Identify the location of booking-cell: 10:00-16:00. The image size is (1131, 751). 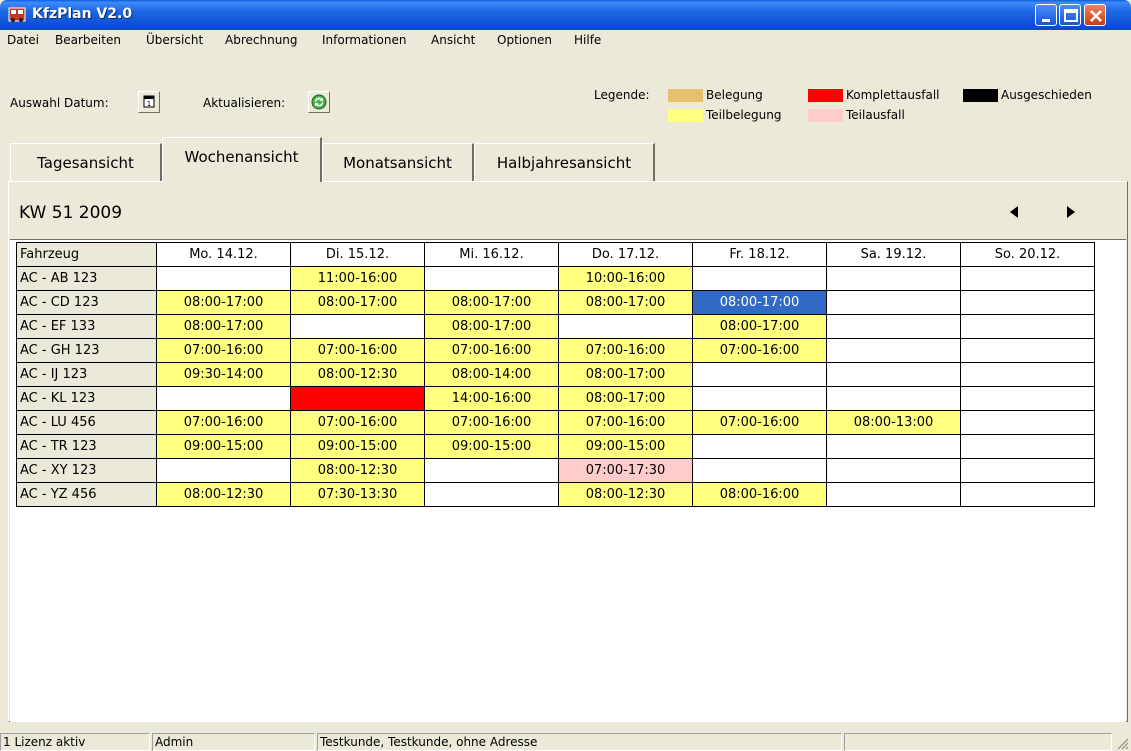
(625, 278).